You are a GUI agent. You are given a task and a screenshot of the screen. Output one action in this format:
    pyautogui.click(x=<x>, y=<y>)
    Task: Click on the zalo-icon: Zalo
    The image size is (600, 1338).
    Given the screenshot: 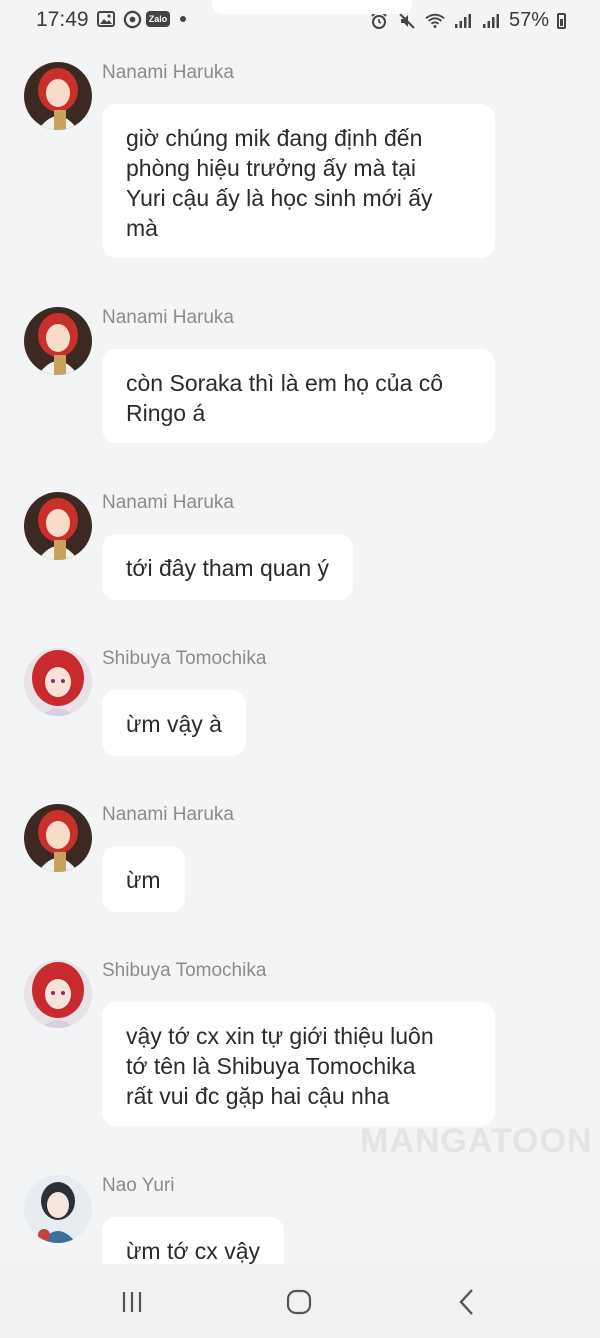 What is the action you would take?
    pyautogui.click(x=158, y=19)
    